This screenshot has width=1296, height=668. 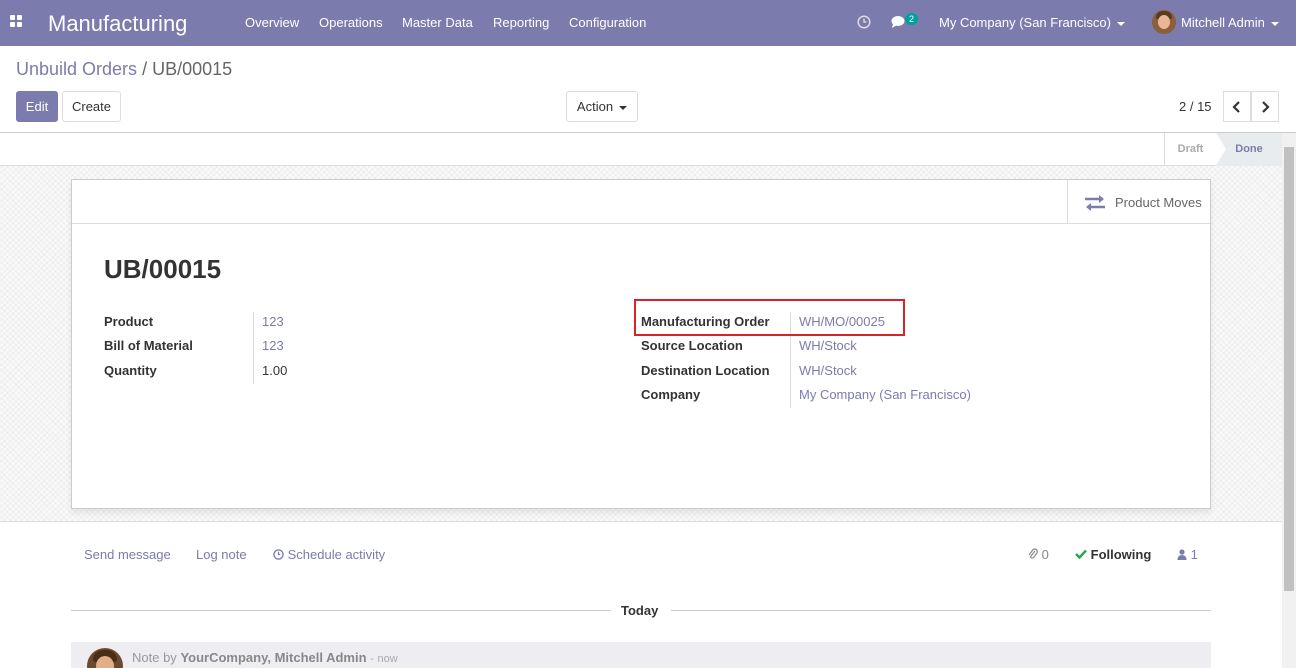 What do you see at coordinates (16, 21) in the screenshot?
I see `apps-menu-icon` at bounding box center [16, 21].